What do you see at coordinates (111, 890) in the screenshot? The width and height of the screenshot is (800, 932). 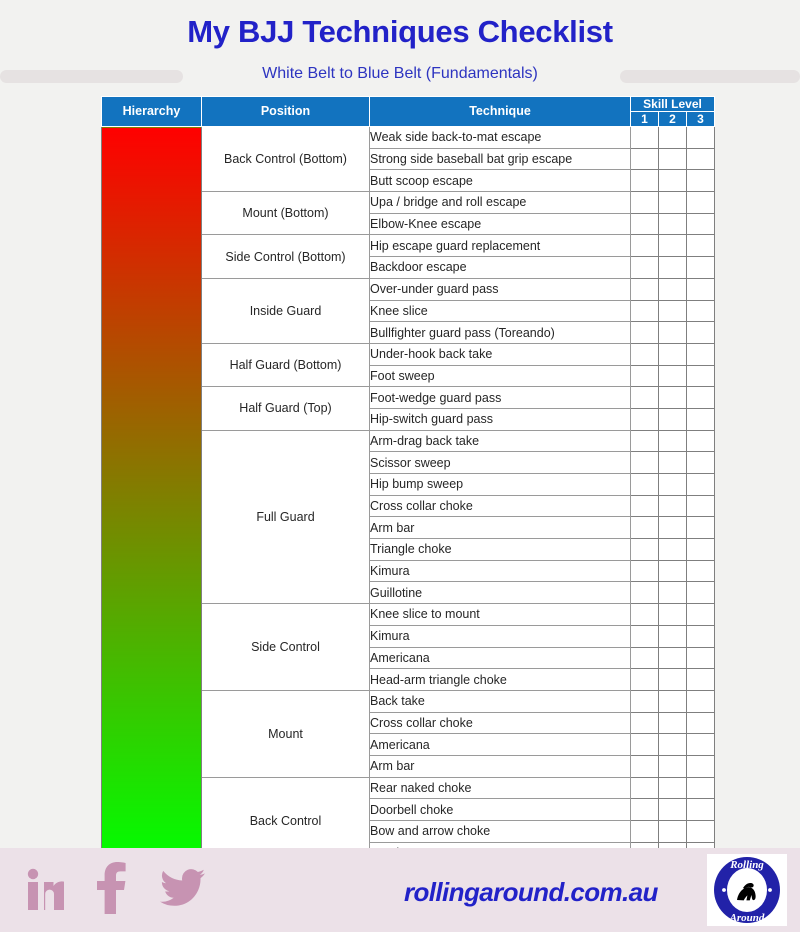 I see `facebook-icon` at bounding box center [111, 890].